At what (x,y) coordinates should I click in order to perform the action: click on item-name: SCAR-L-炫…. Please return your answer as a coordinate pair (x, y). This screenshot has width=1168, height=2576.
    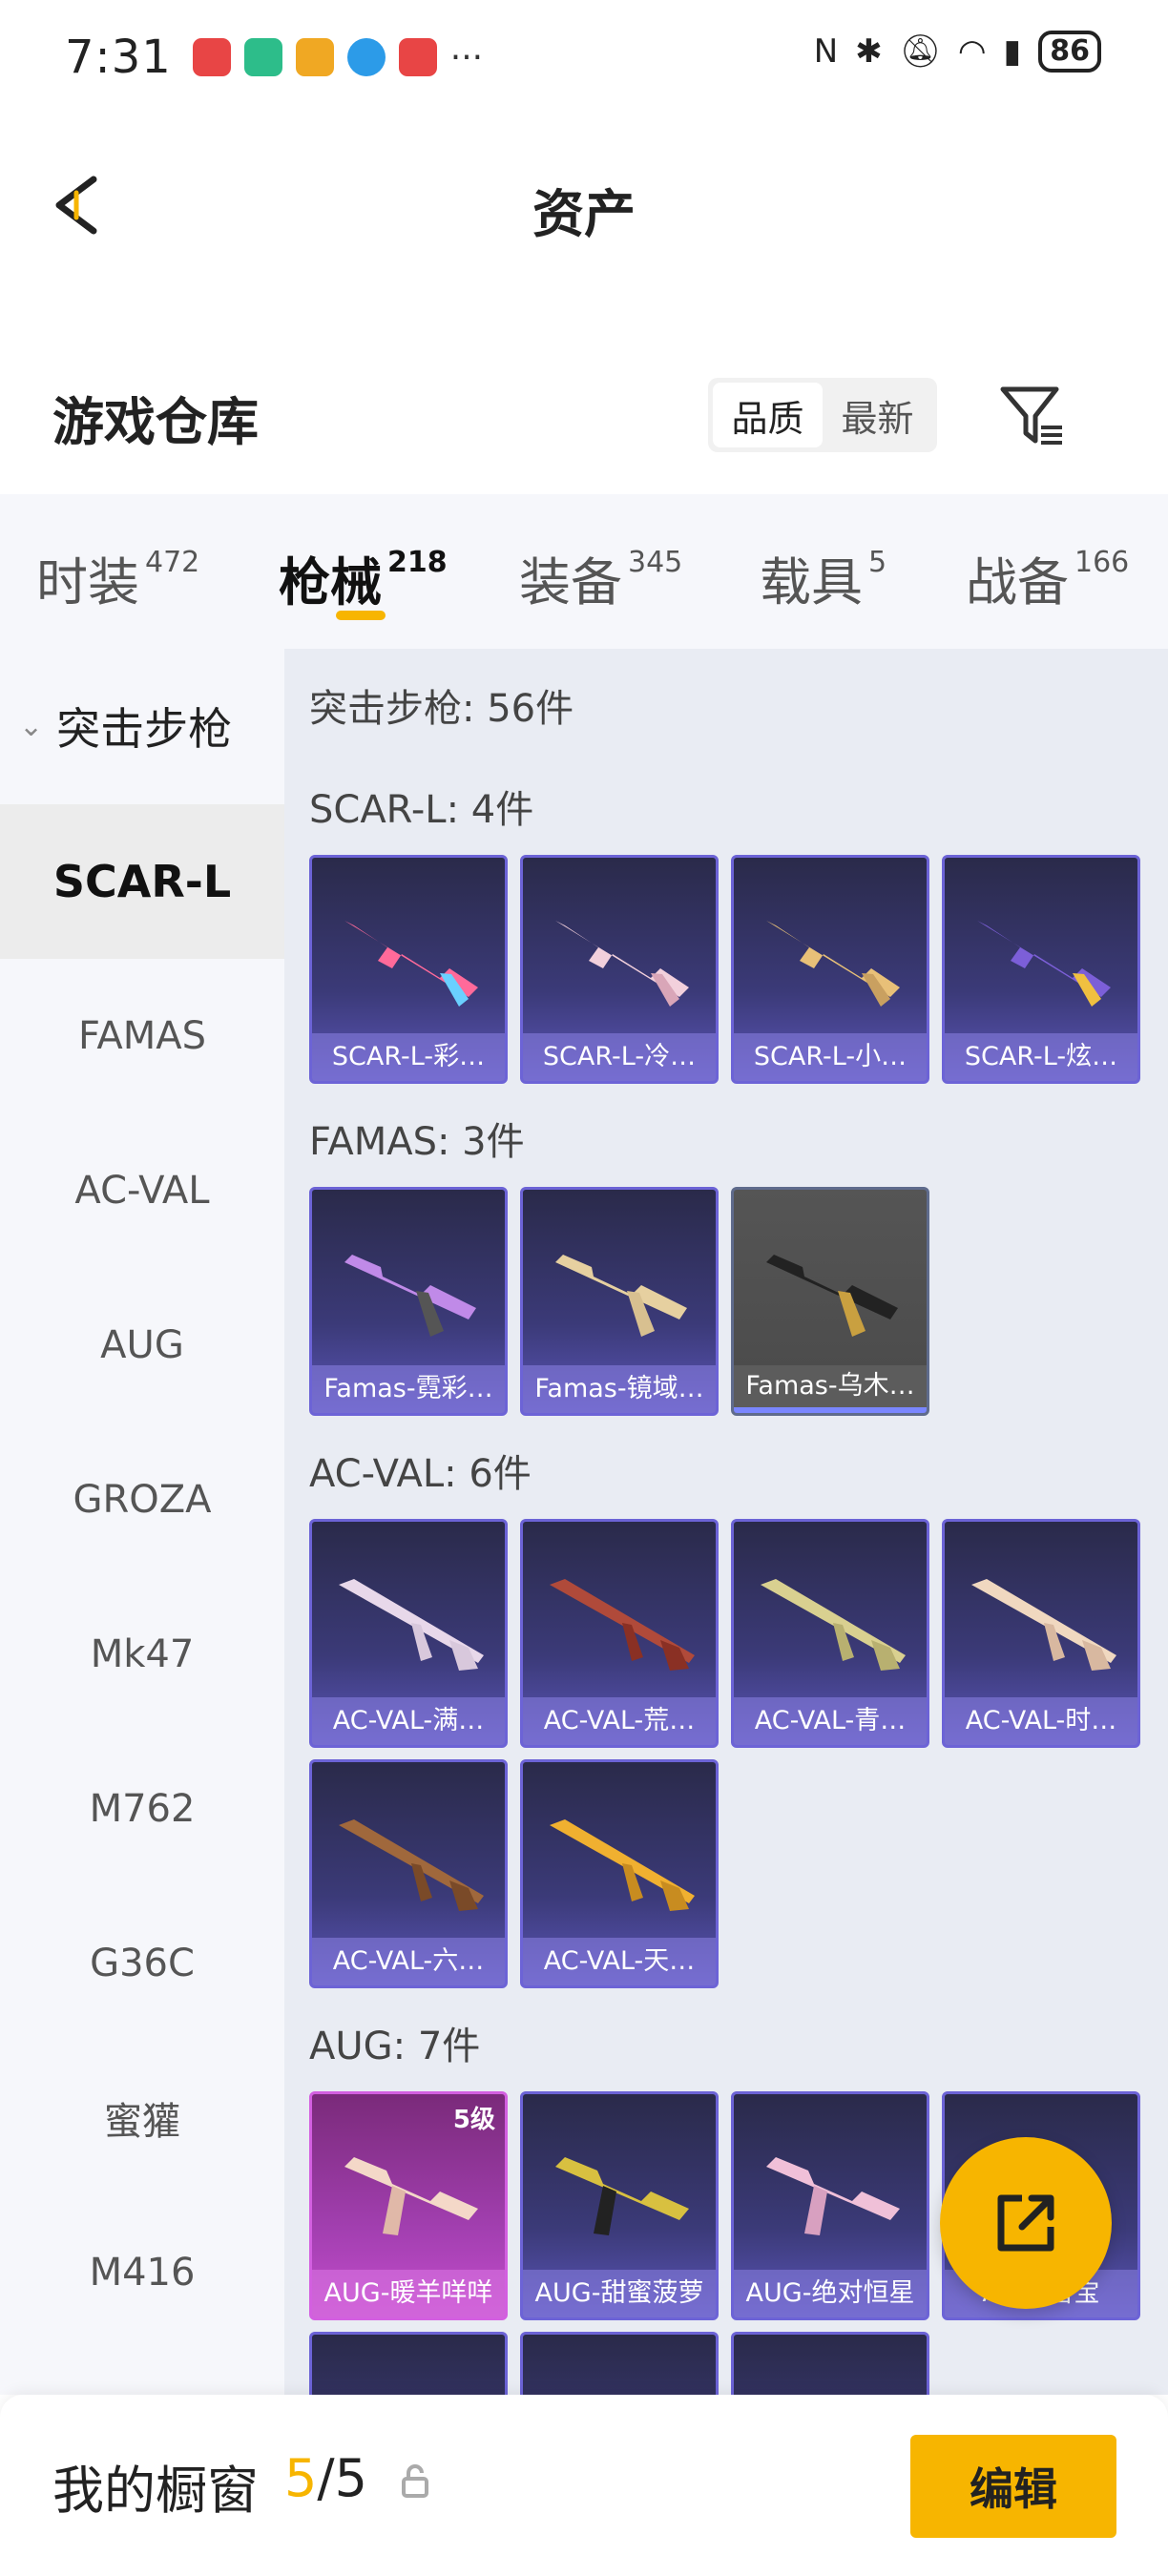
    Looking at the image, I should click on (1041, 1057).